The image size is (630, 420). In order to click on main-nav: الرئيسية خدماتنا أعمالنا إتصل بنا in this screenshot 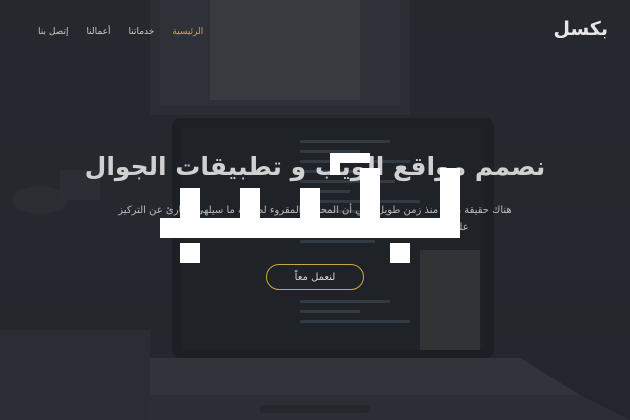, I will do `click(111, 32)`.